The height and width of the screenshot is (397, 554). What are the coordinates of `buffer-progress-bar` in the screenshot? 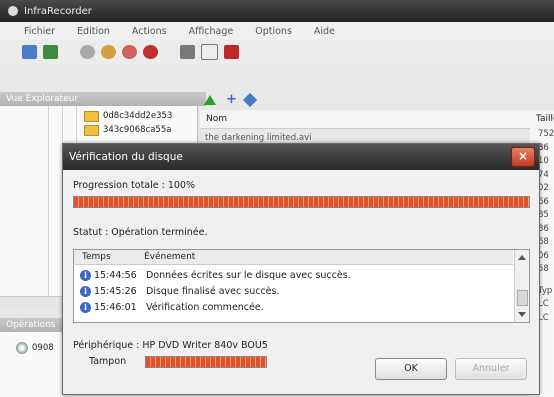 It's located at (206, 362).